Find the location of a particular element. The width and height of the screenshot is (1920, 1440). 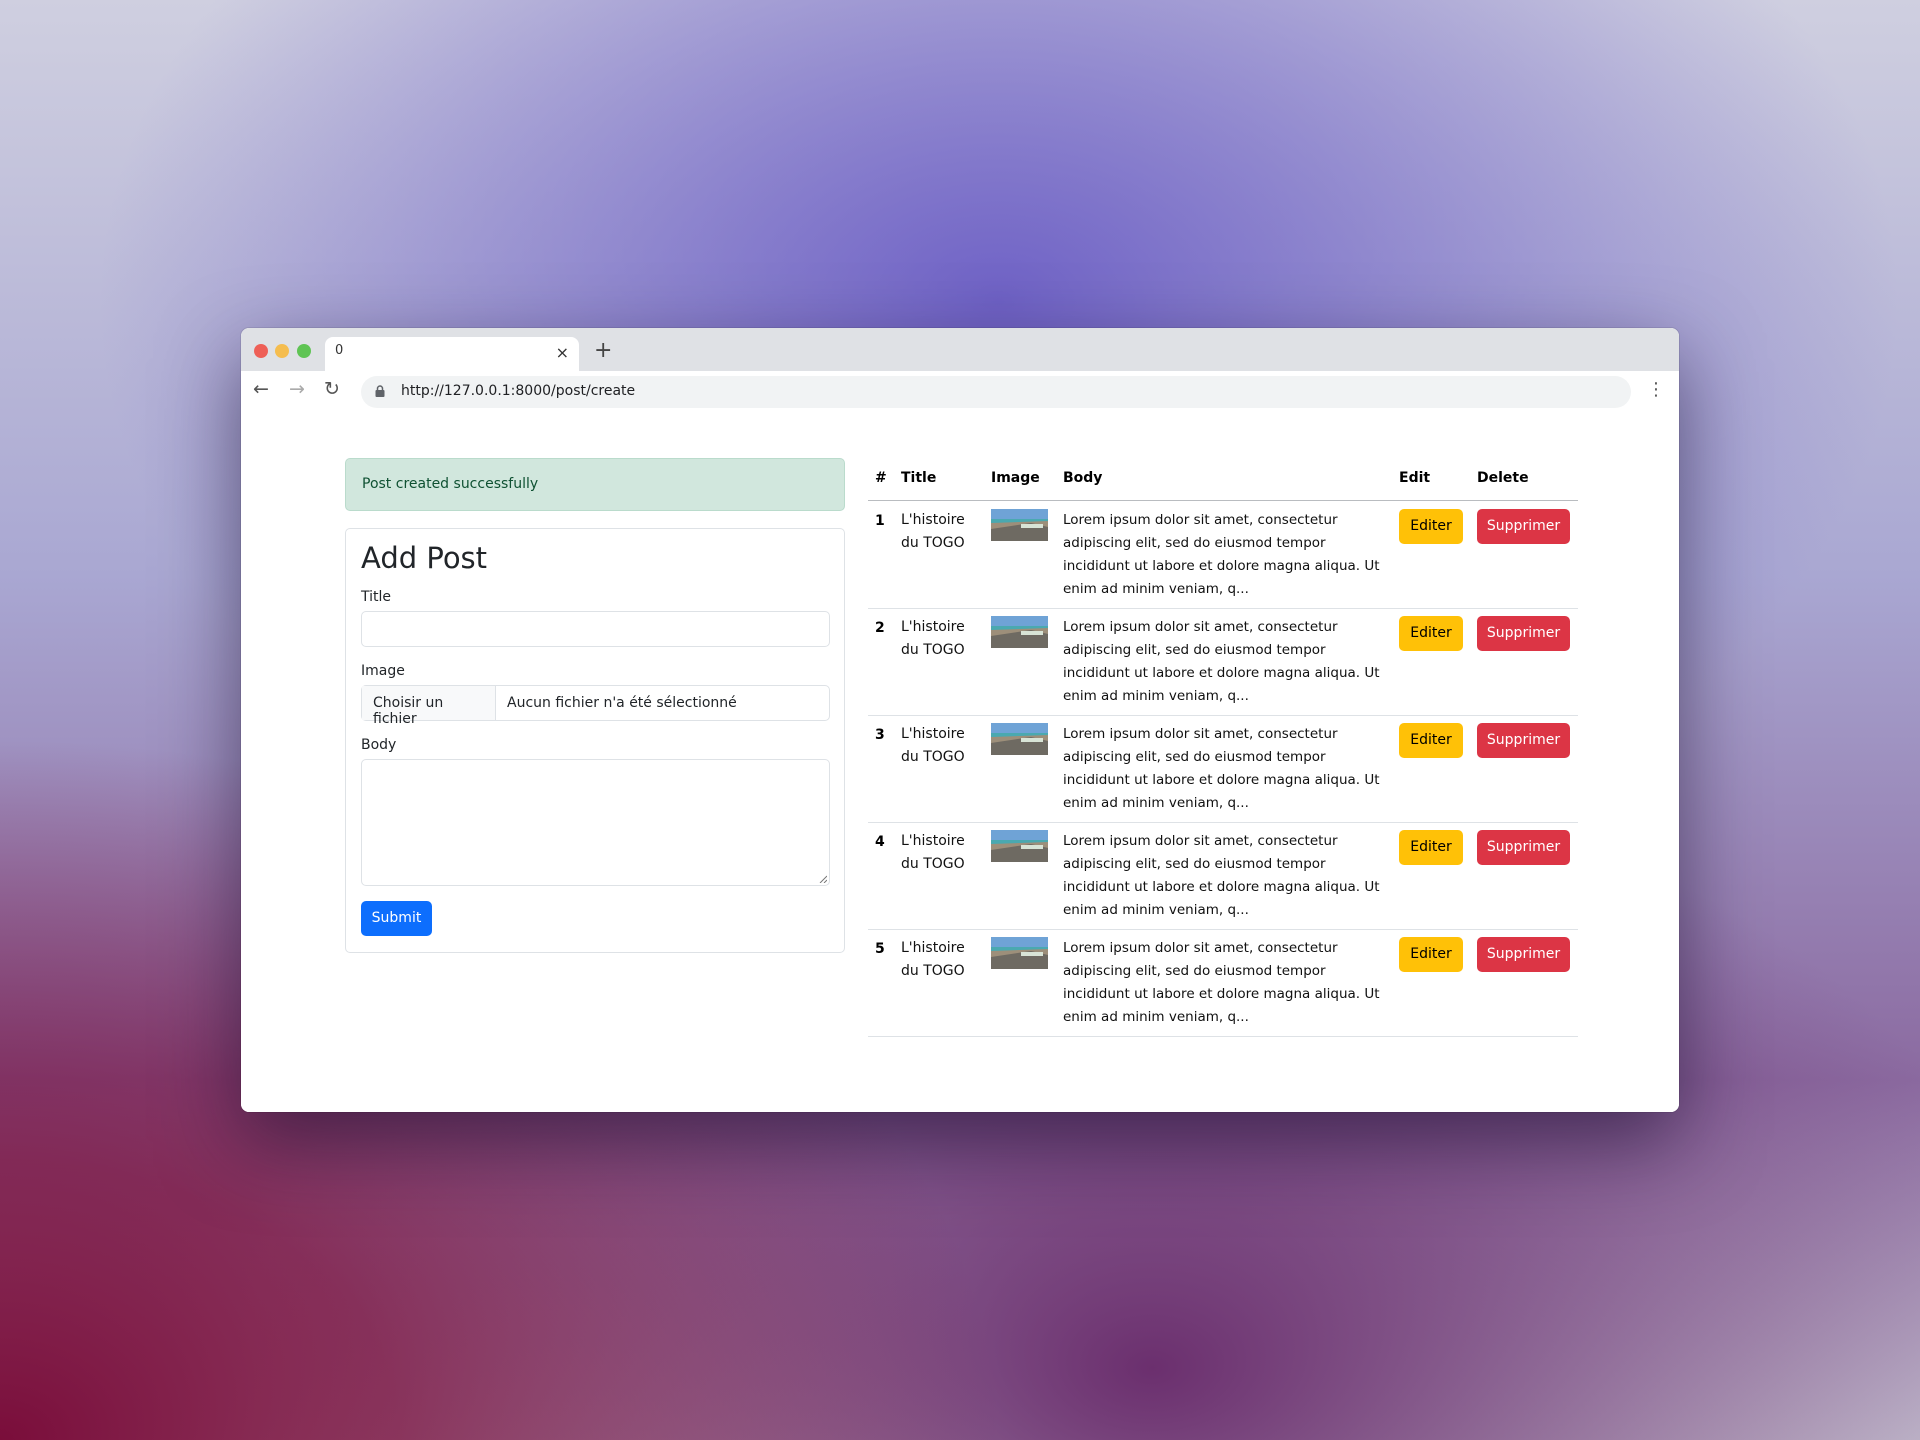

close-icon: × is located at coordinates (562, 352).